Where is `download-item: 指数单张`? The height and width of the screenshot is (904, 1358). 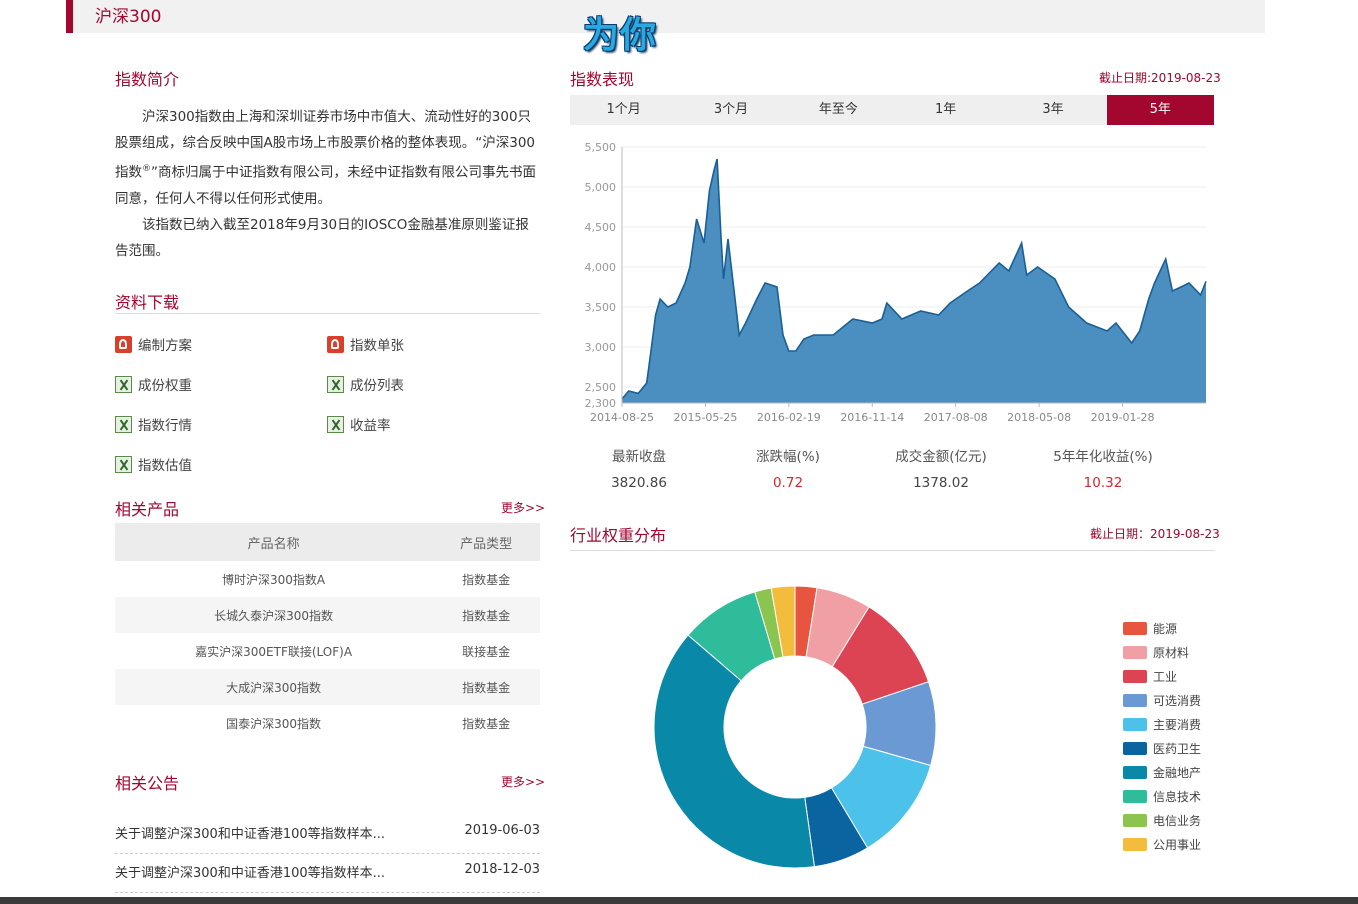
download-item: 指数单张 is located at coordinates (365, 344).